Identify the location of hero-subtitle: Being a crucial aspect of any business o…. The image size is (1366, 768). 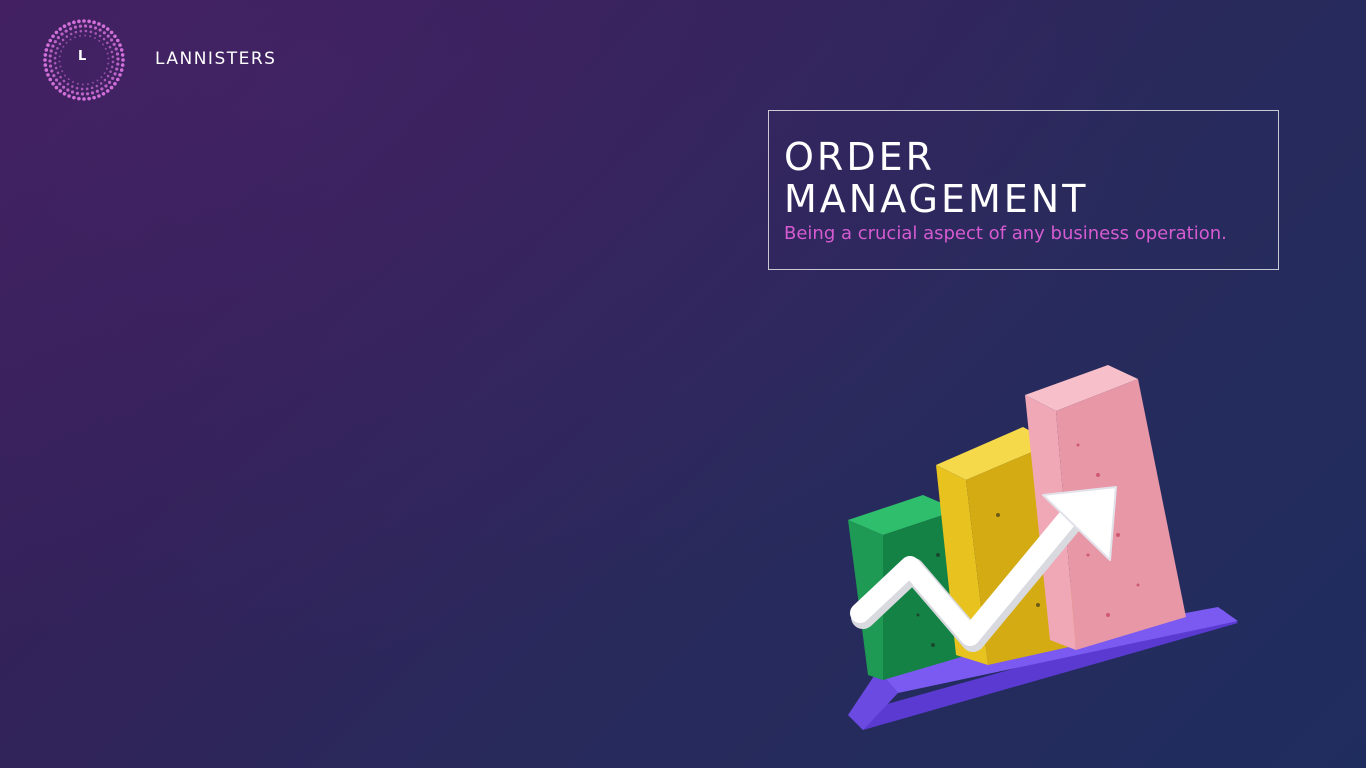
(1005, 233).